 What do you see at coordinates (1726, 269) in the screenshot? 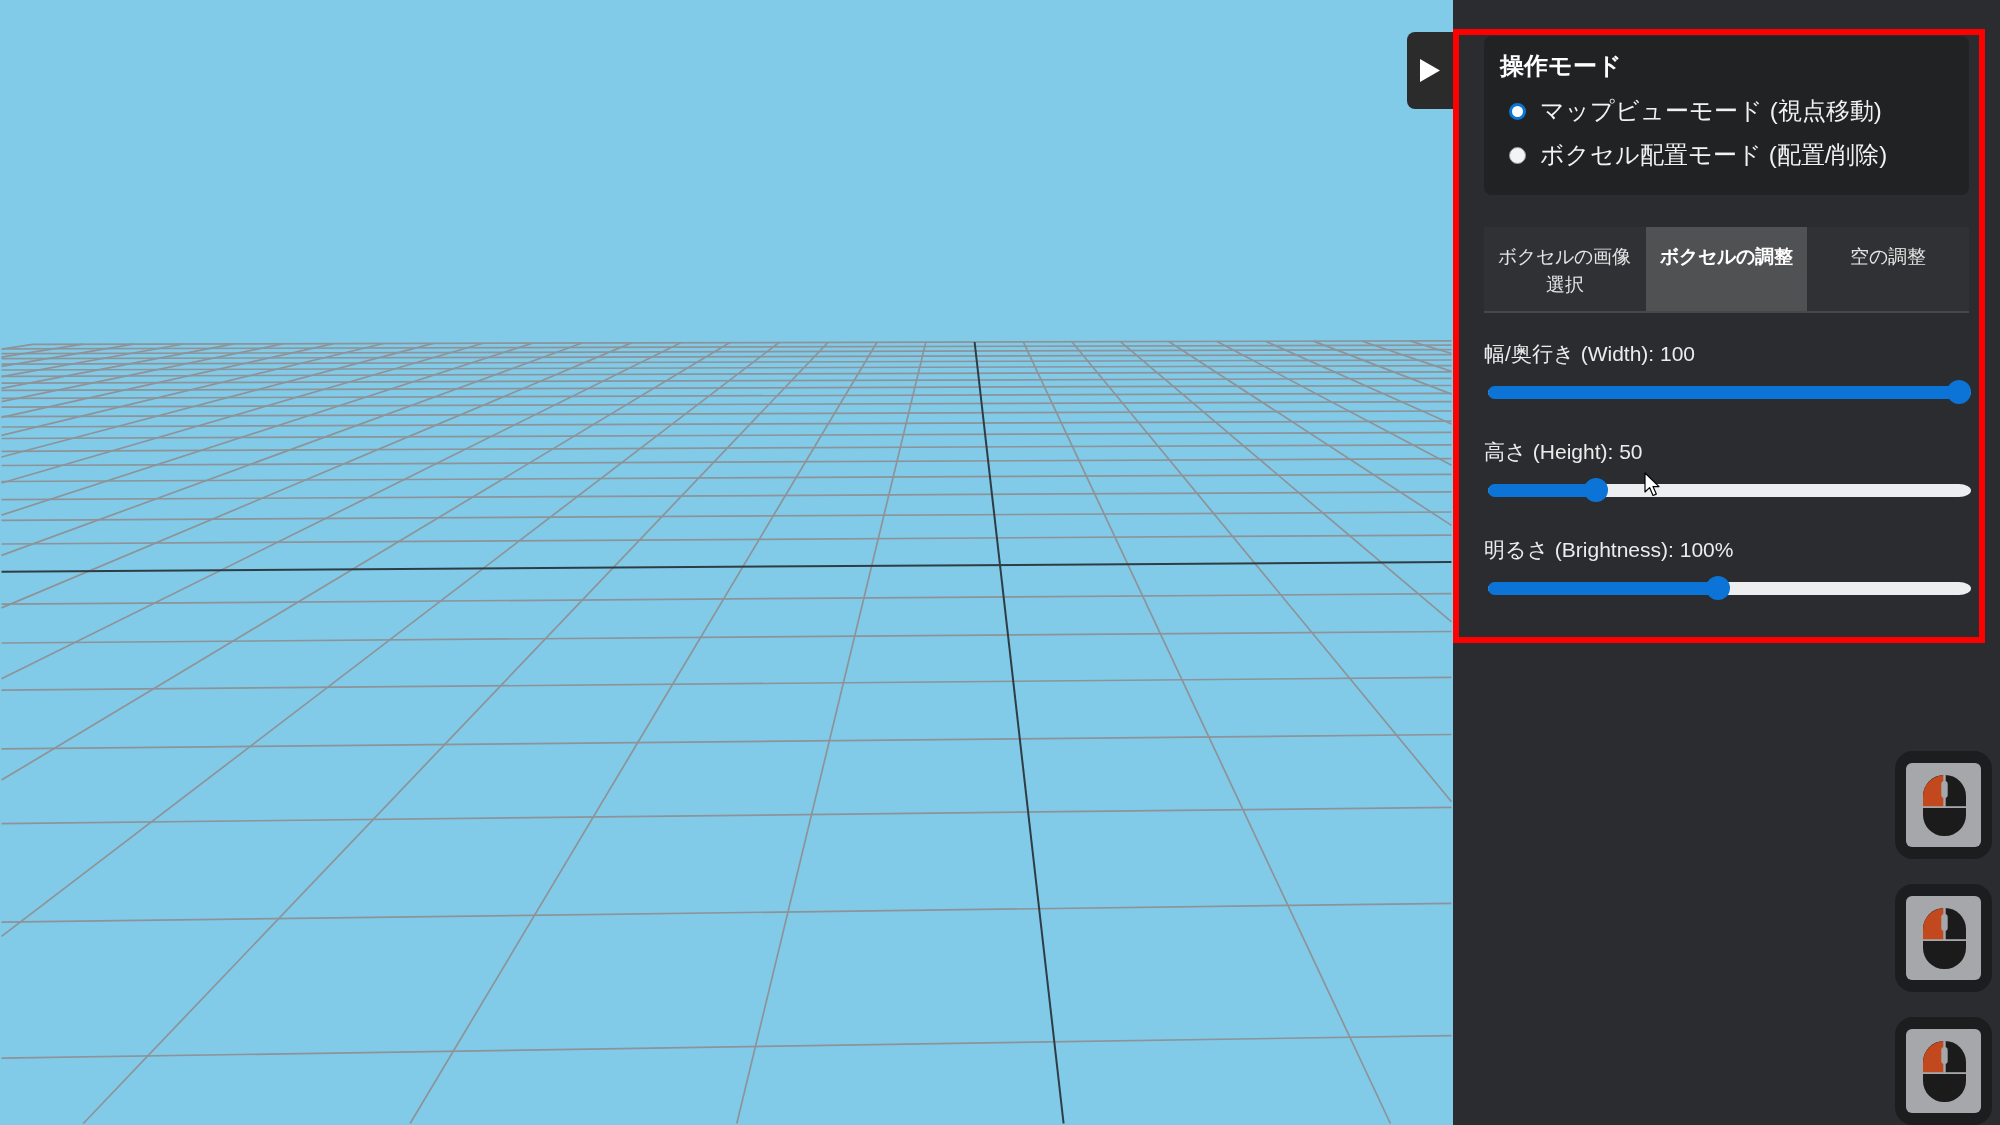
I see `tab: ボクセルの調整` at bounding box center [1726, 269].